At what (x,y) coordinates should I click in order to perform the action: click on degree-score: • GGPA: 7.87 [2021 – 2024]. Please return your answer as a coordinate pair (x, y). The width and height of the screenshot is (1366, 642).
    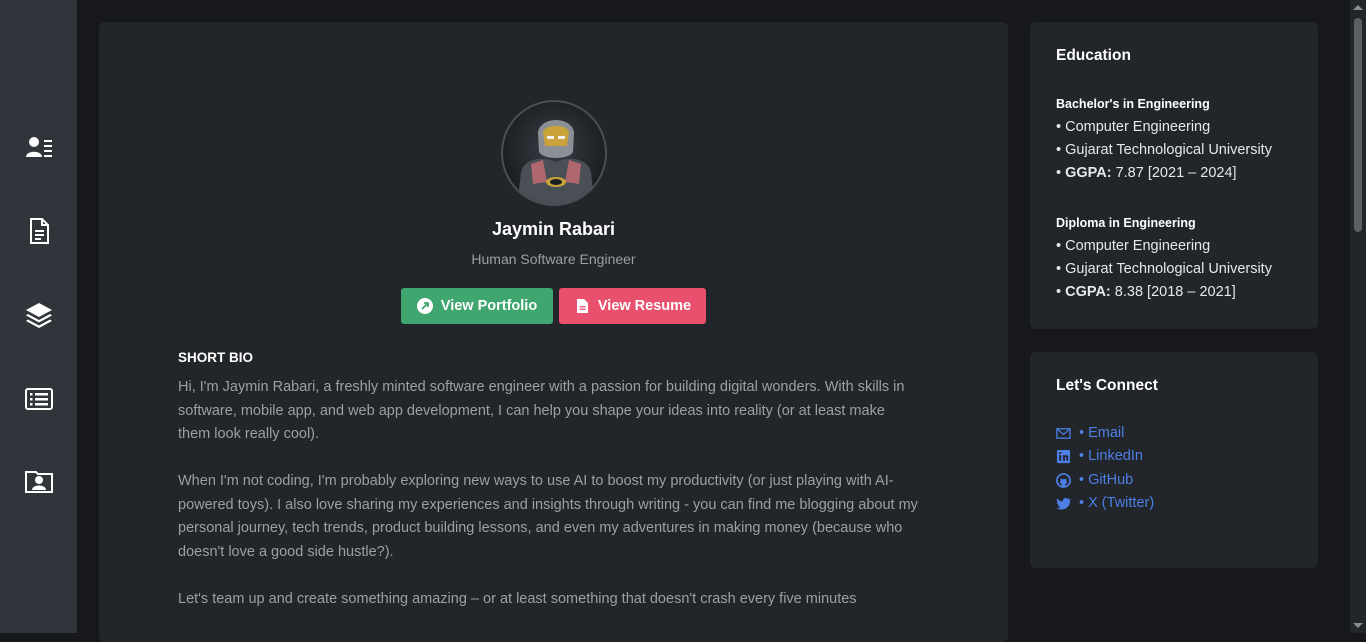
    Looking at the image, I should click on (1146, 173).